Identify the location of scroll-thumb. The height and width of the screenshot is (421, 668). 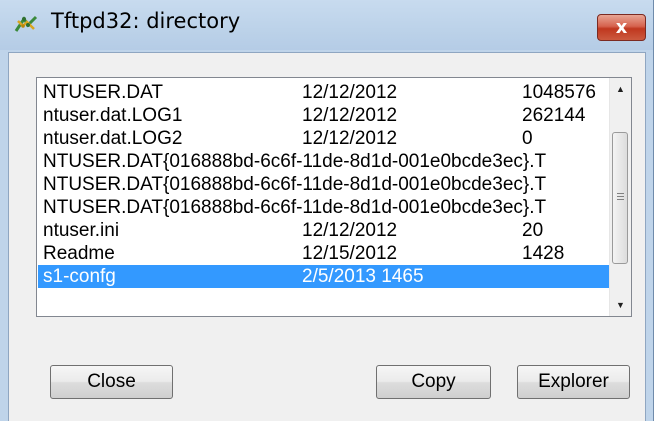
(620, 198).